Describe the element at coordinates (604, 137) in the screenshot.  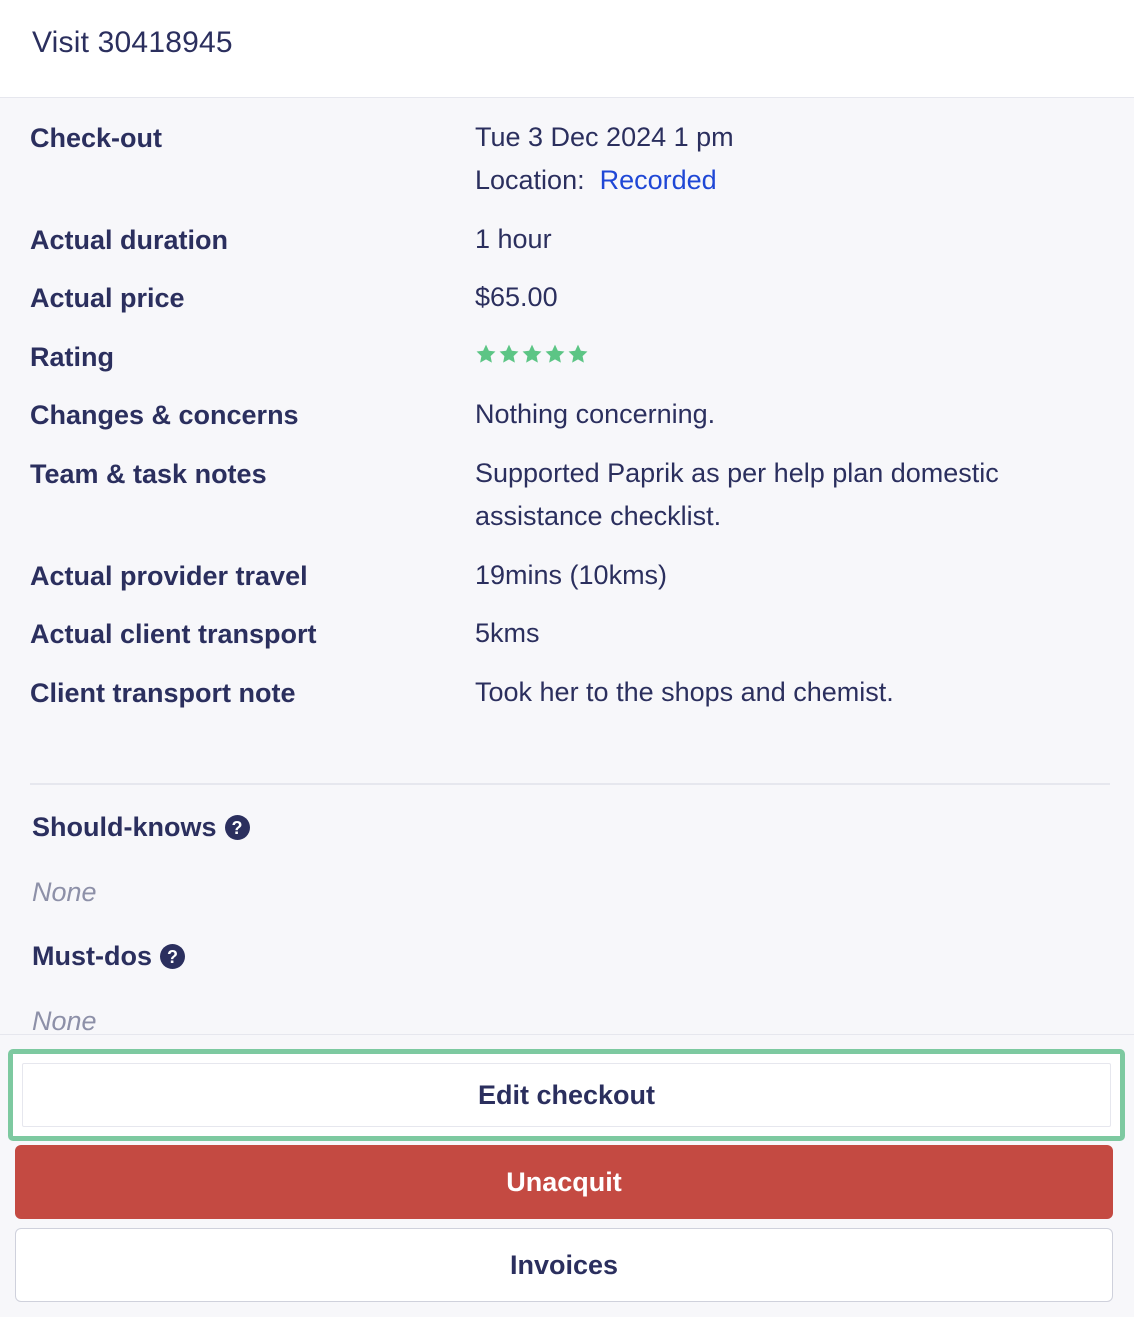
I see `check-out-time: Tue 3 Dec 2024 1 pm` at that location.